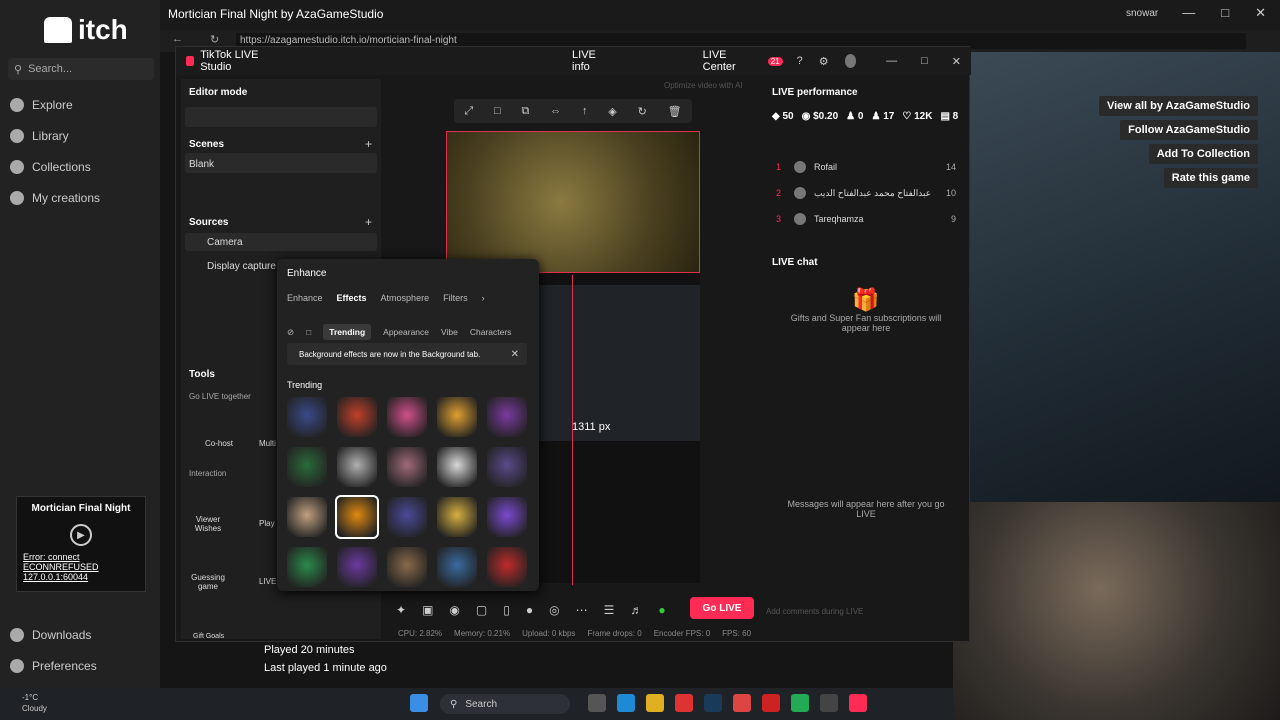  What do you see at coordinates (214, 39) in the screenshot?
I see `reload-icon: ↻` at bounding box center [214, 39].